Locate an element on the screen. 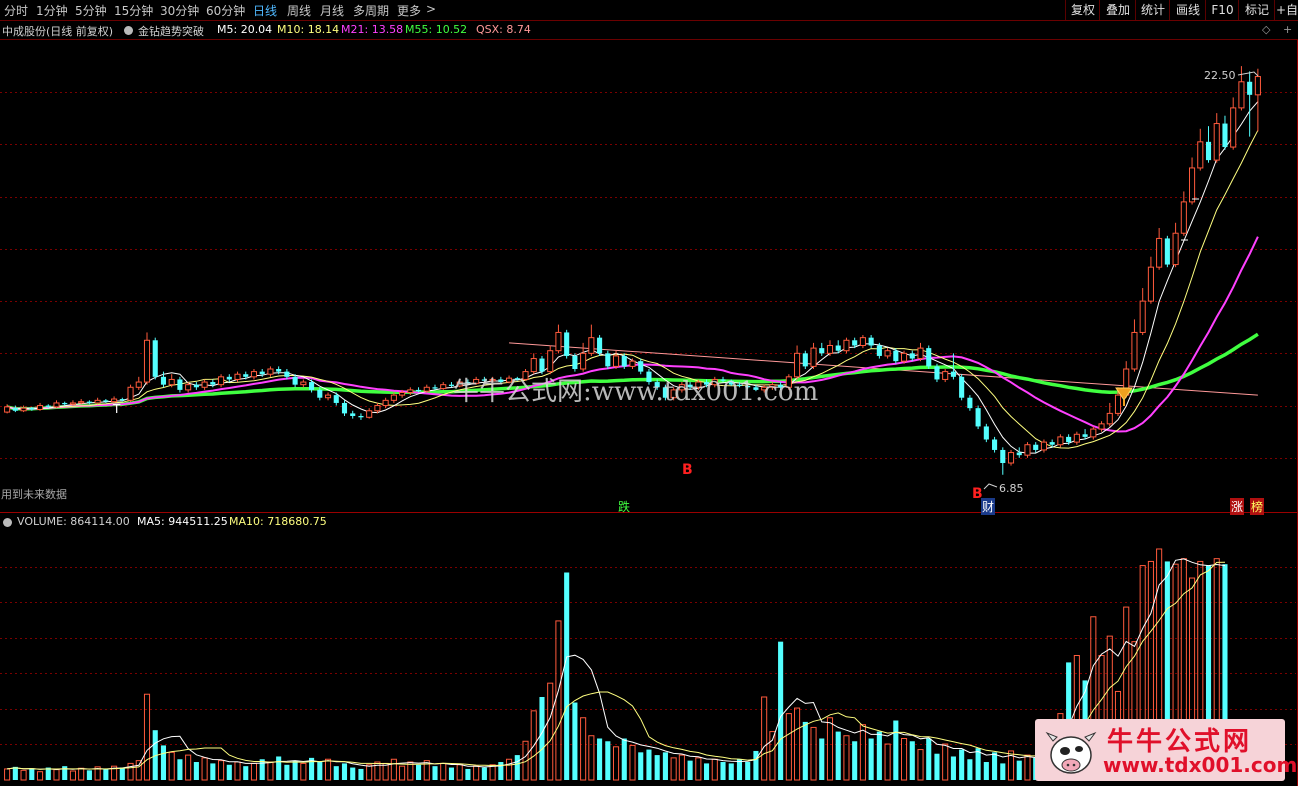 This screenshot has height=786, width=1298. low-price-label: 6.85 is located at coordinates (1011, 488).